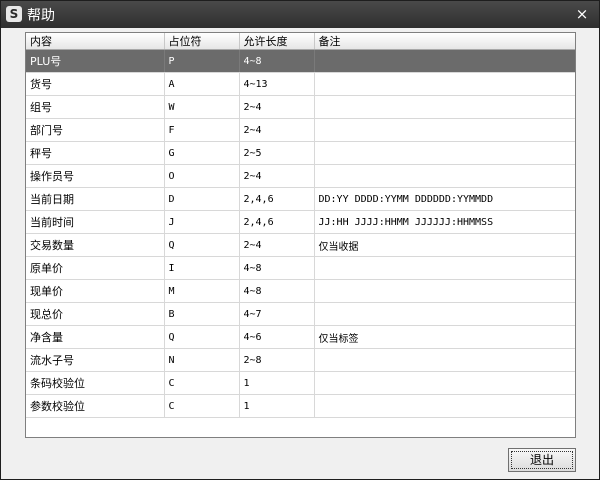  Describe the element at coordinates (95, 41) in the screenshot. I see `column-header-content: 内容` at that location.